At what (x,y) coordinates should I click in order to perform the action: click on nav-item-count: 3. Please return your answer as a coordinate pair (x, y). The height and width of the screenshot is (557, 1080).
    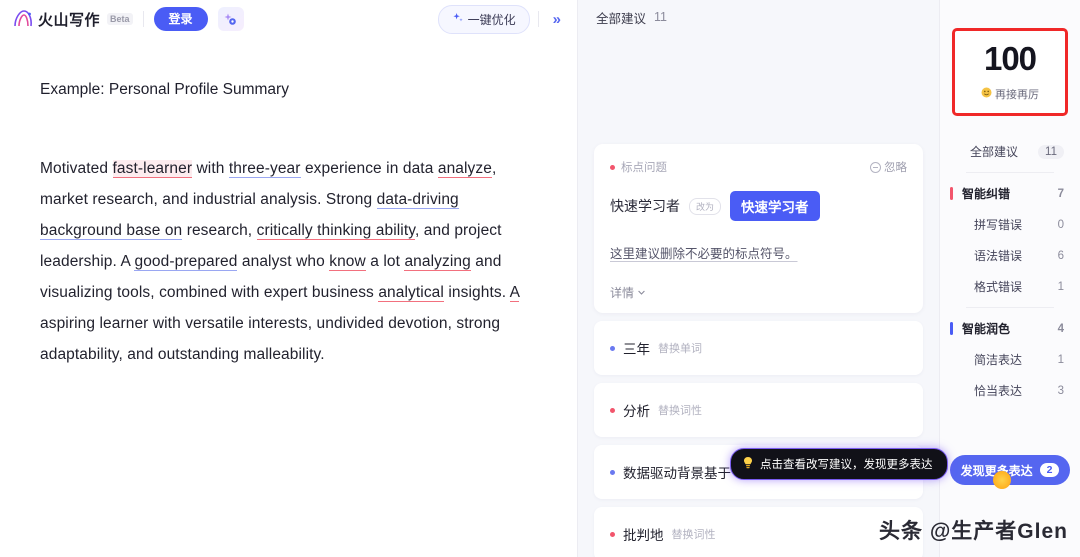
    Looking at the image, I should click on (1060, 390).